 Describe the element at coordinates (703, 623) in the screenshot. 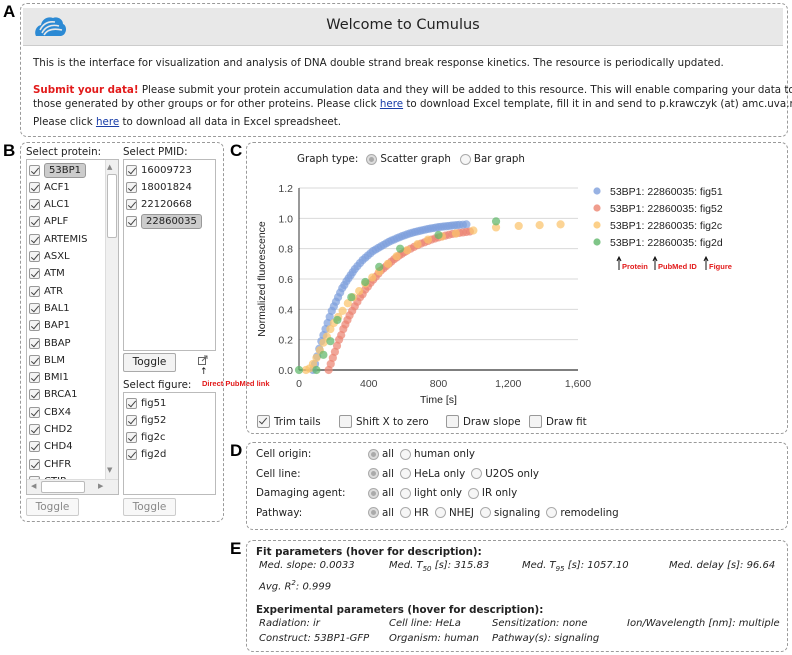

I see `exp-ion-wavelength: Ion/Wavelength [nm]: multiple` at that location.